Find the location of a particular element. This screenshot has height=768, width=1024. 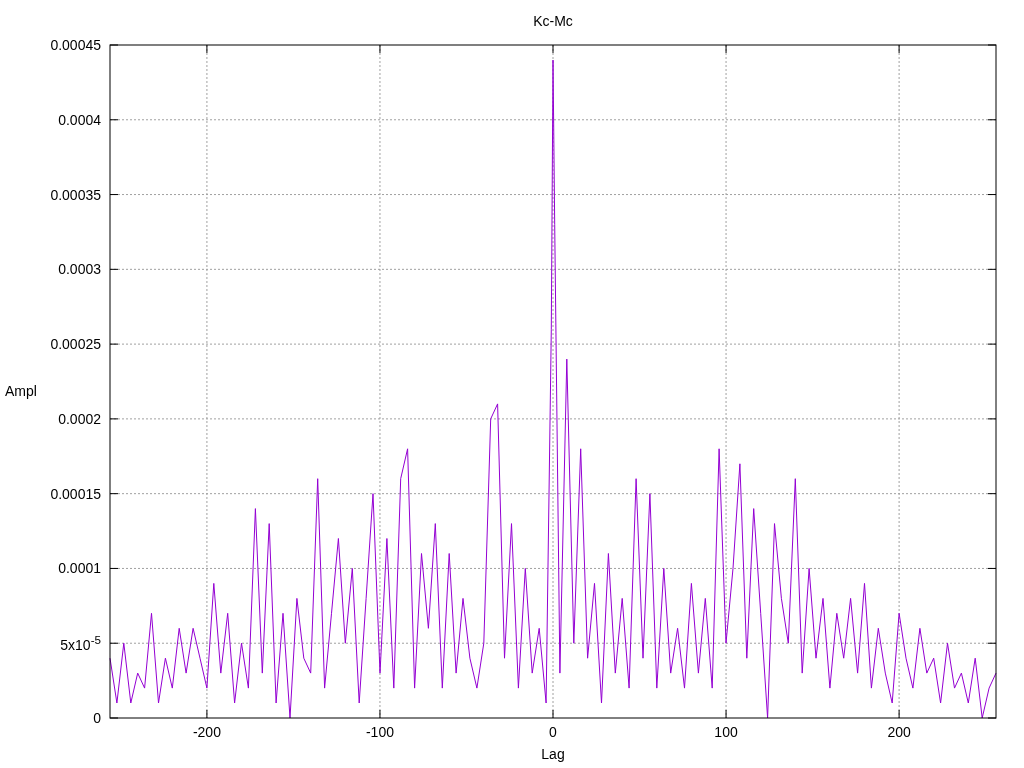

tick-label: 0.00025 is located at coordinates (75, 344).